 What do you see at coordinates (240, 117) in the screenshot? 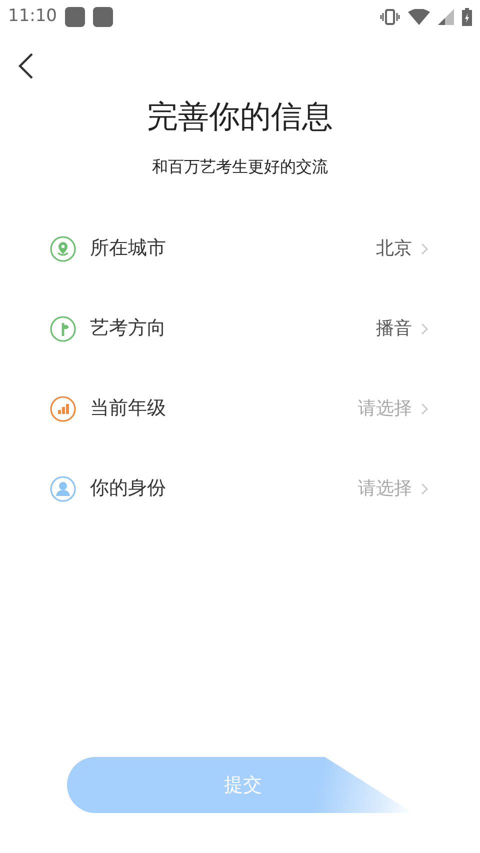
I see `page-title: 完善你的信息` at bounding box center [240, 117].